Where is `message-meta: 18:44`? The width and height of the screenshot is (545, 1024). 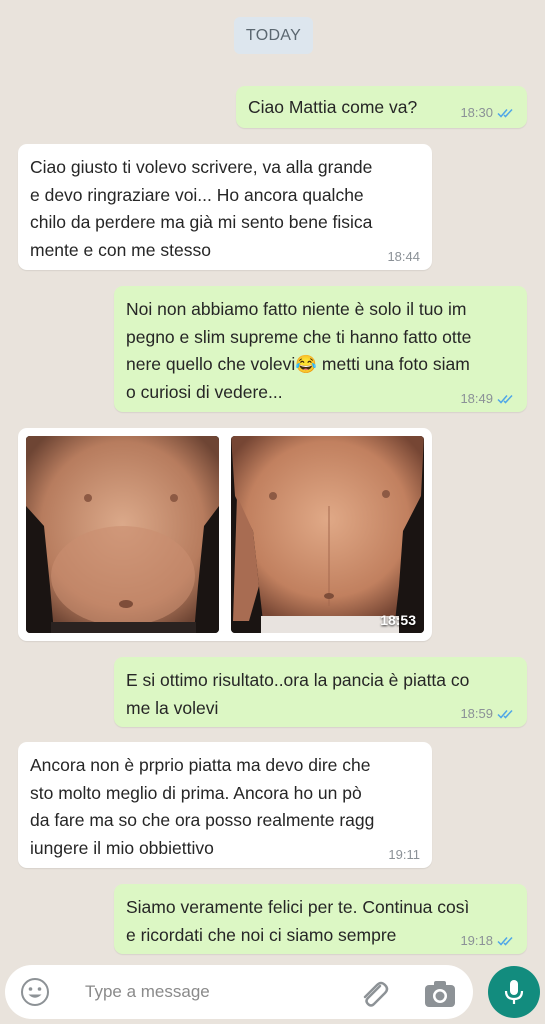 message-meta: 18:44 is located at coordinates (403, 257).